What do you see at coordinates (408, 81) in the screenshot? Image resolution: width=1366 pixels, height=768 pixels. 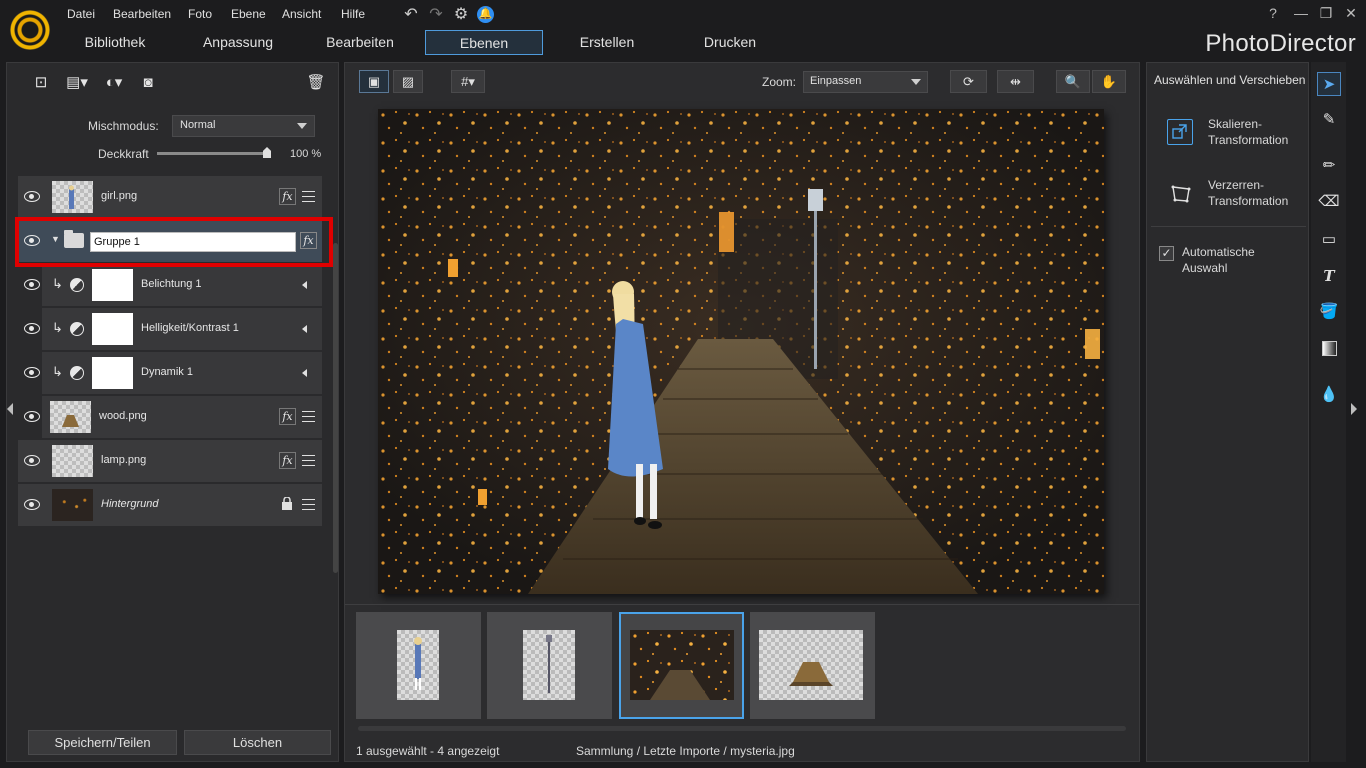 I see `view-mode-compare-icon: ▨` at bounding box center [408, 81].